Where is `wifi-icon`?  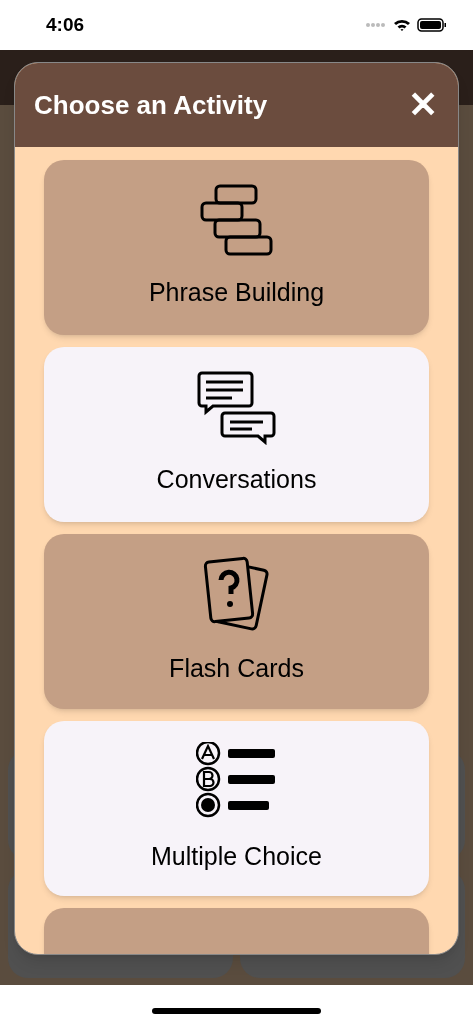
wifi-icon is located at coordinates (402, 25).